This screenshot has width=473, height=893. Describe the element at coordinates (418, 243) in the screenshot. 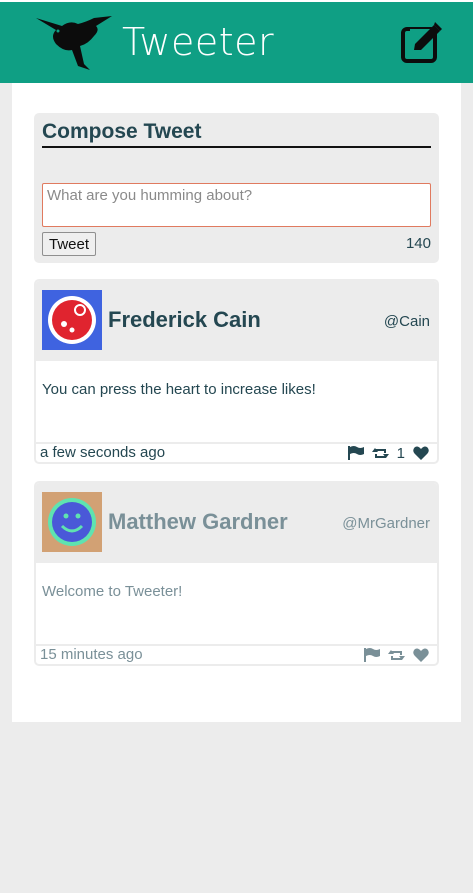

I see `char-counter: 140` at that location.